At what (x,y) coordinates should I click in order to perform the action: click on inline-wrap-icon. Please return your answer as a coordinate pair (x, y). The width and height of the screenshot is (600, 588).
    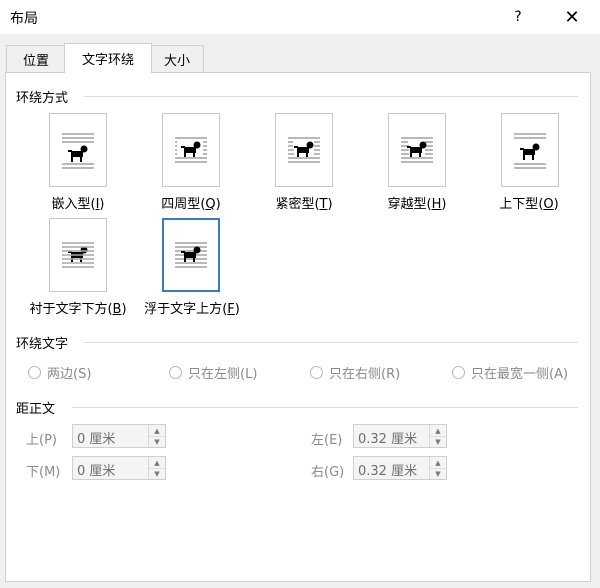
    Looking at the image, I should click on (78, 151).